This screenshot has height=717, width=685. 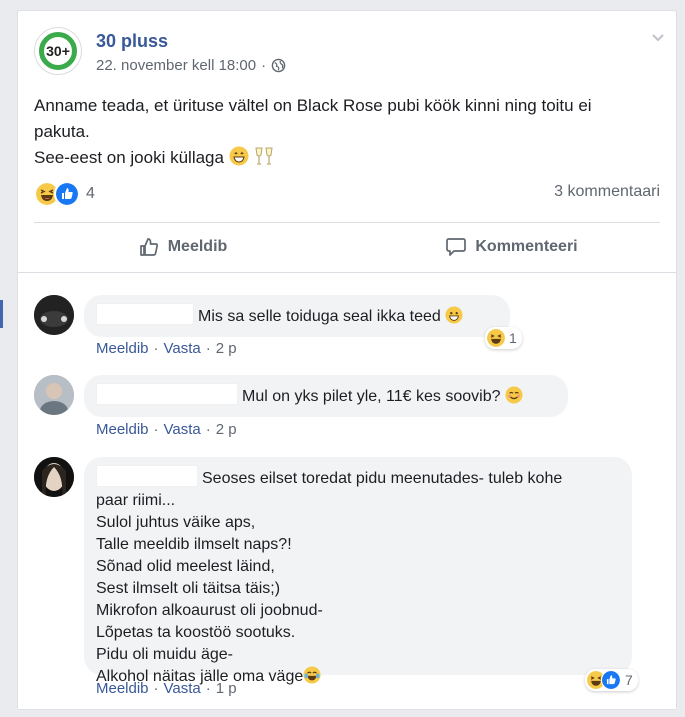 I want to click on thumbs-up-icon, so click(x=148, y=247).